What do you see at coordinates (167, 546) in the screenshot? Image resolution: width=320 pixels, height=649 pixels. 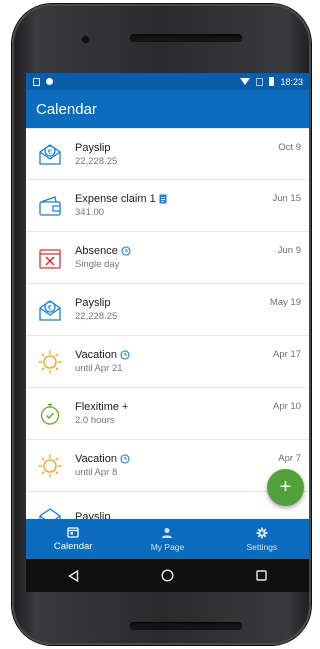 I see `nav-label: My Page` at bounding box center [167, 546].